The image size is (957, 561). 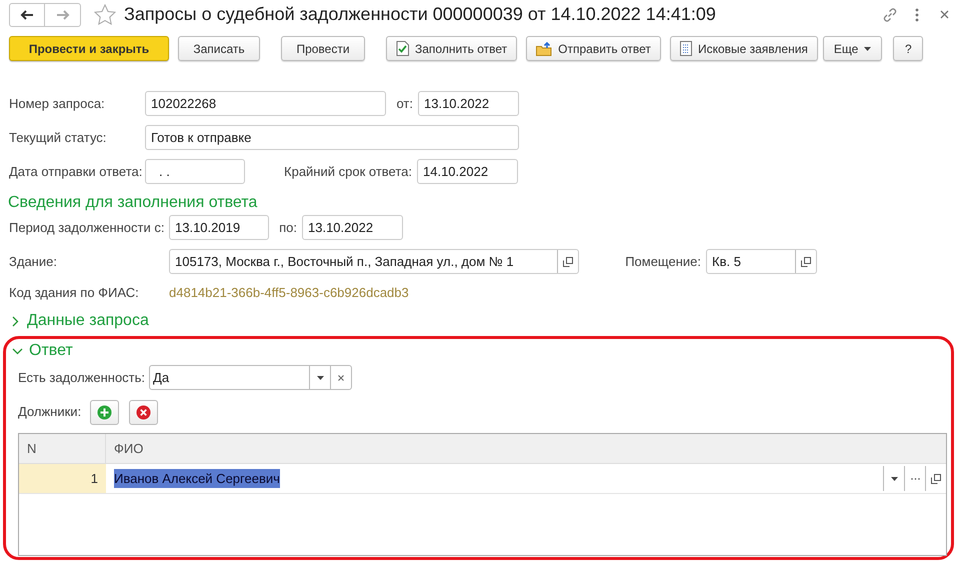 I want to click on document-list-icon, so click(x=686, y=48).